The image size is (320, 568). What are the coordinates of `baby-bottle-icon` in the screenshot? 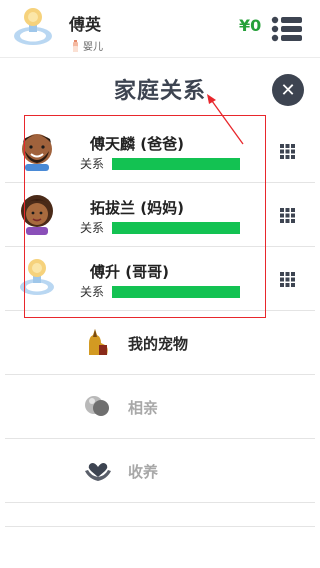 It's located at (75, 45).